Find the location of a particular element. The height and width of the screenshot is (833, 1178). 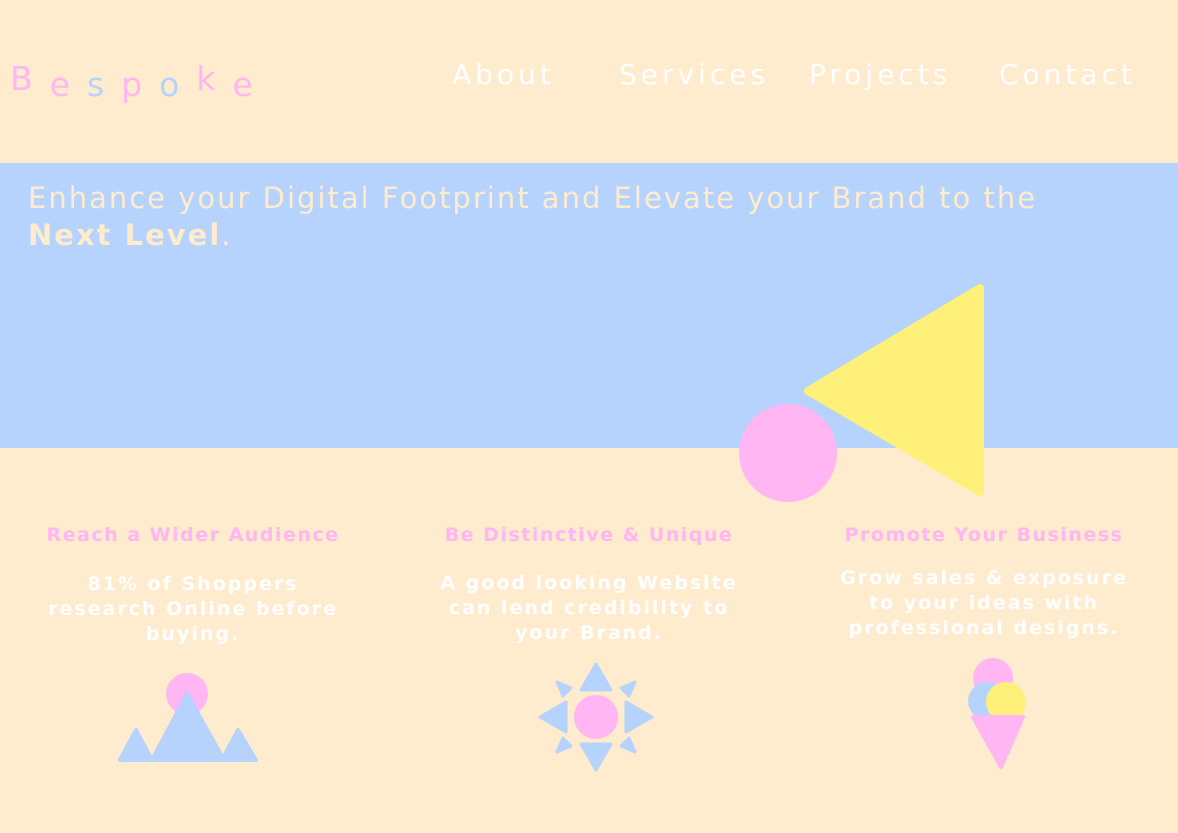

hero-headline-emphasis: Next Level is located at coordinates (125, 235).